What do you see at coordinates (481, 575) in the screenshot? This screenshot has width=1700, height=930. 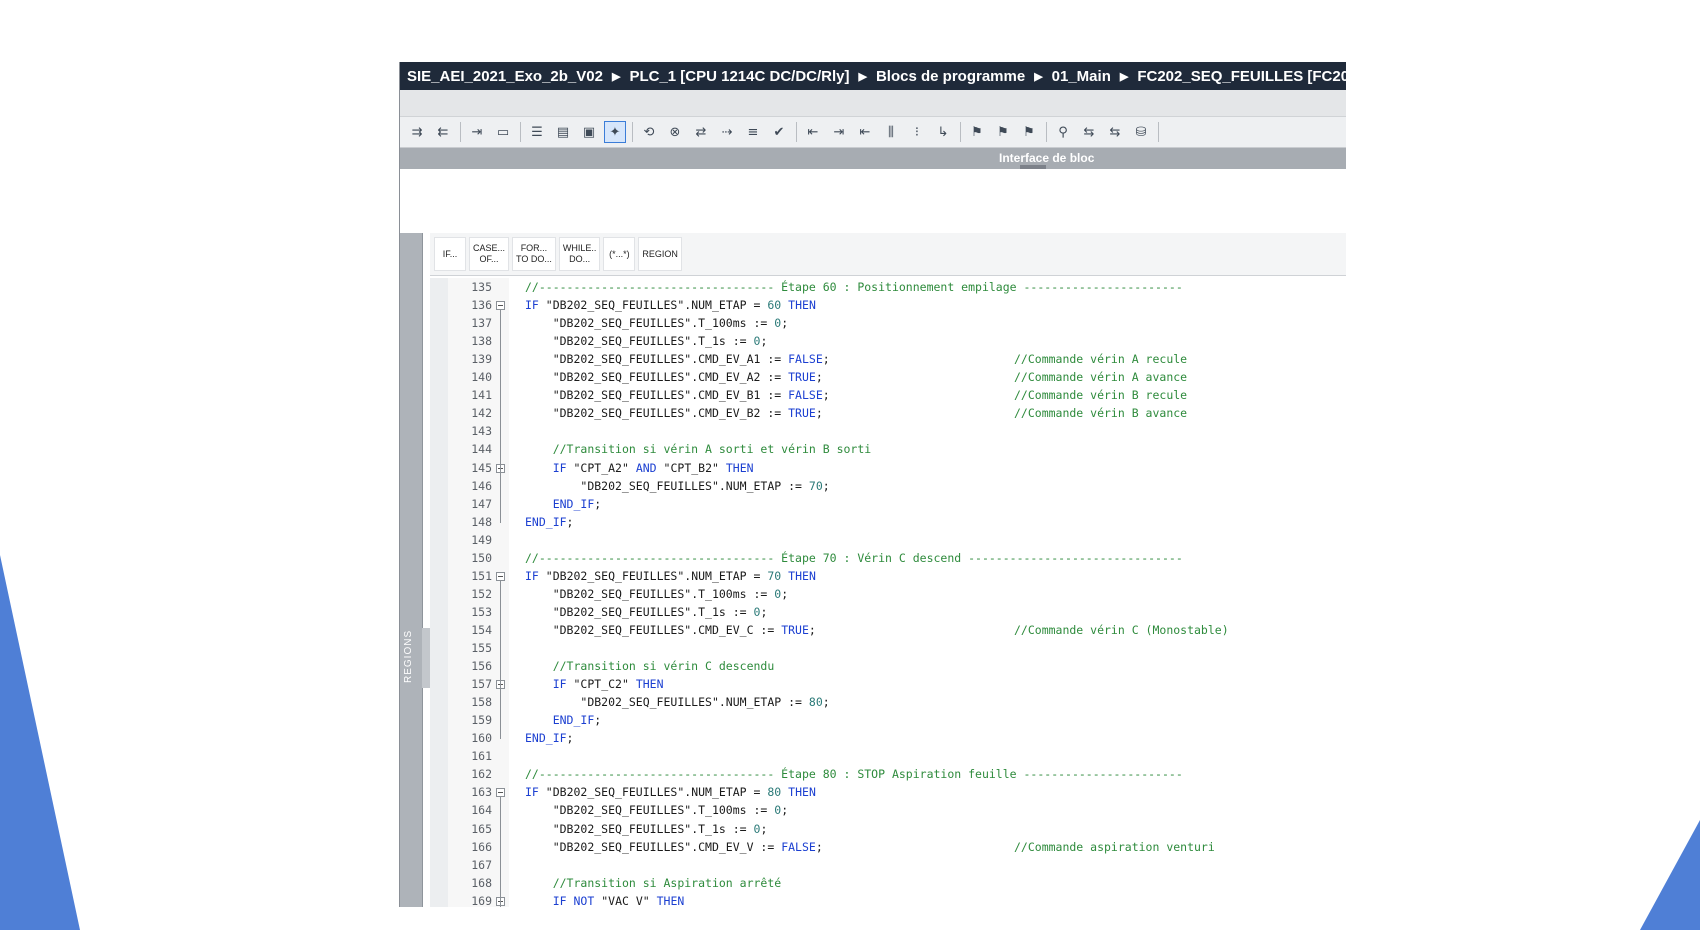 I see `line-number: 151` at bounding box center [481, 575].